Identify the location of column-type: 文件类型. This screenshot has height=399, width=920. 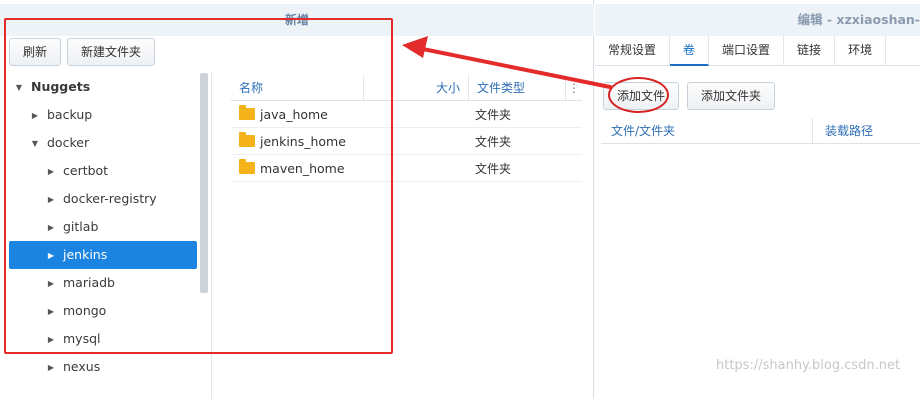
(517, 87).